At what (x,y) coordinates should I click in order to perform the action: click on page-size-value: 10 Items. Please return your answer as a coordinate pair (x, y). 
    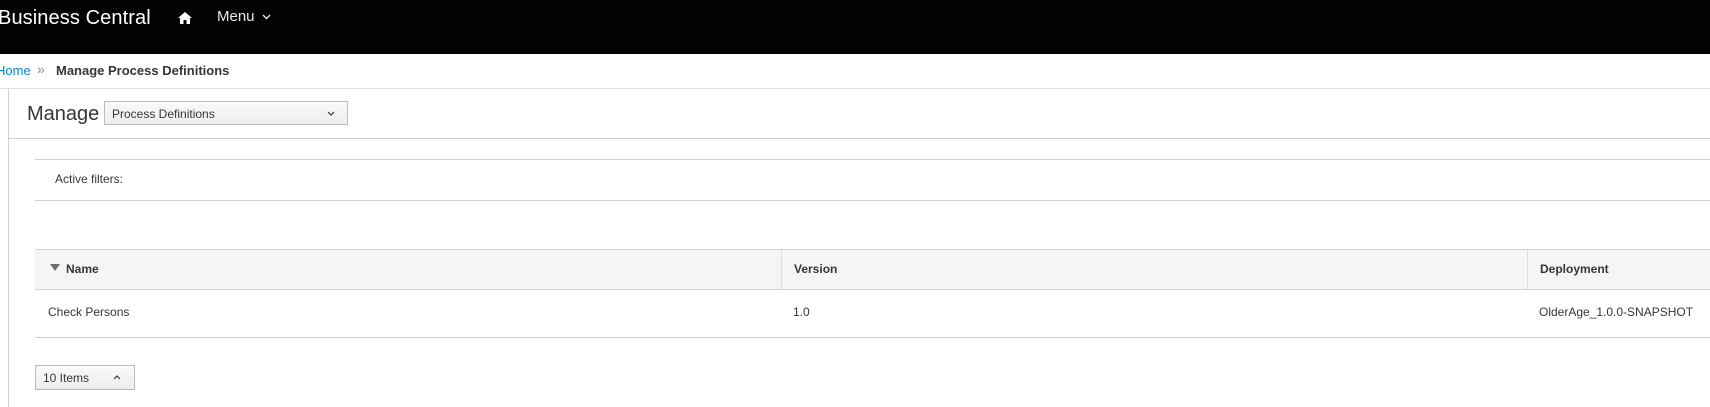
    Looking at the image, I should click on (66, 378).